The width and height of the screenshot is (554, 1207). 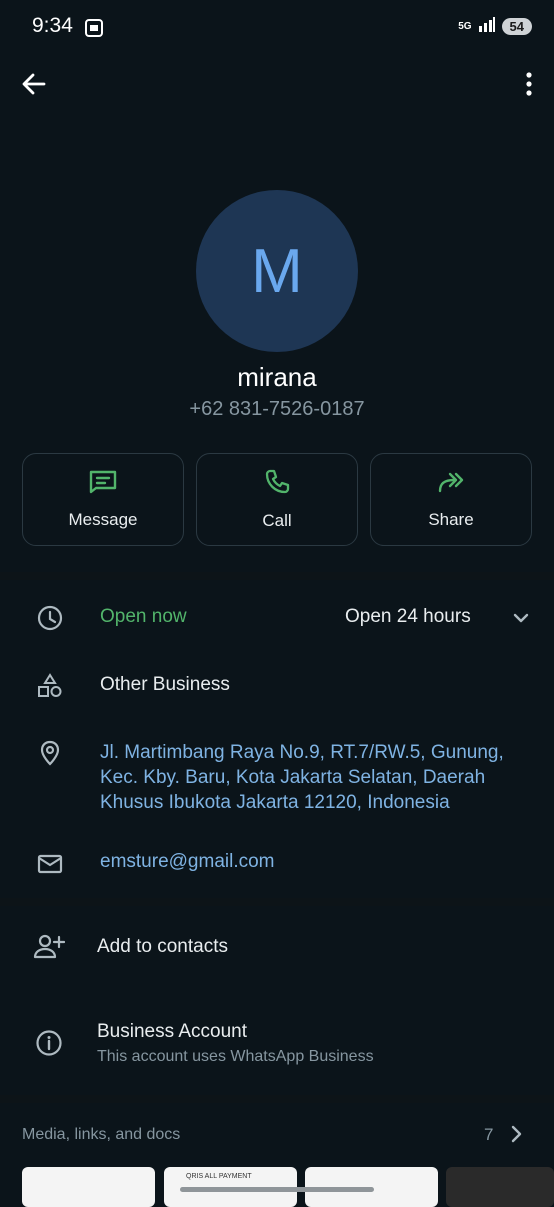 I want to click on message-button: Message, so click(x=103, y=499).